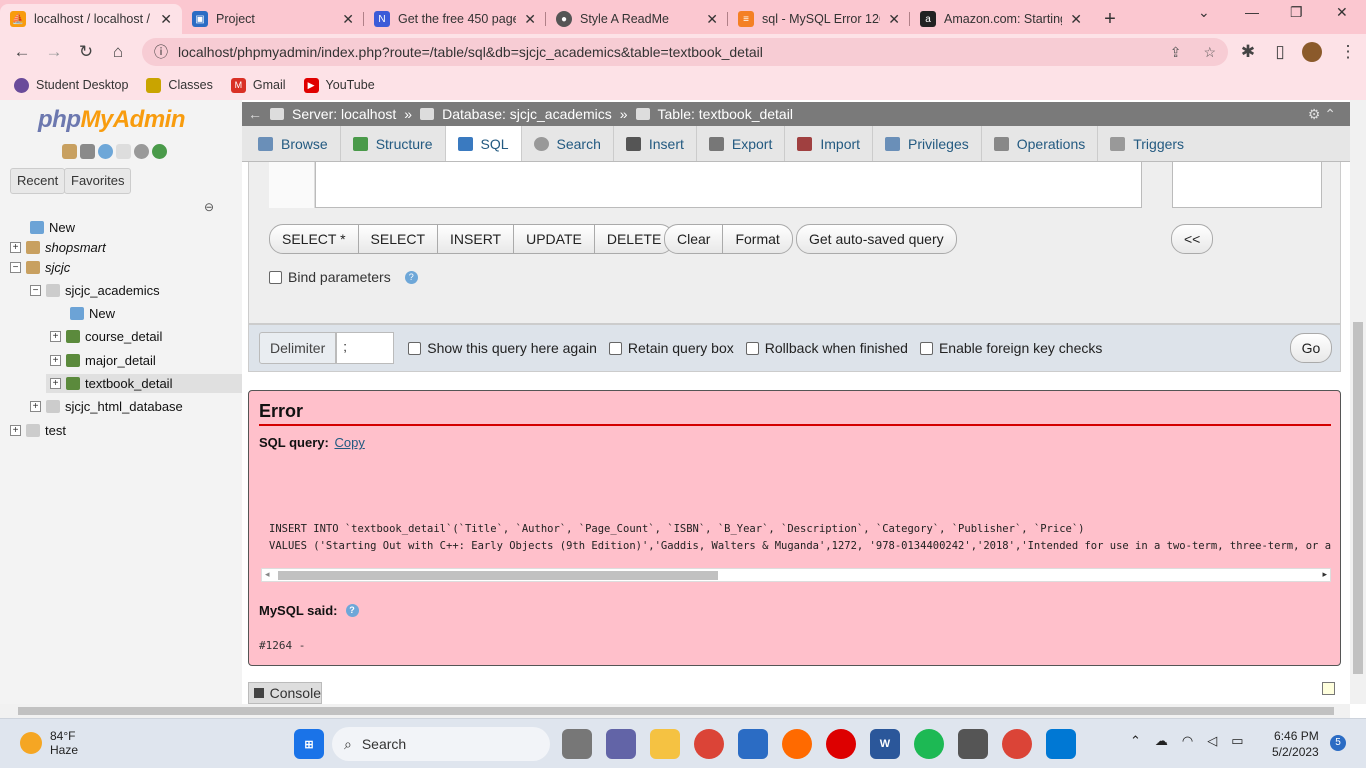 The image size is (1366, 768). What do you see at coordinates (841, 744) in the screenshot?
I see `opera-icon` at bounding box center [841, 744].